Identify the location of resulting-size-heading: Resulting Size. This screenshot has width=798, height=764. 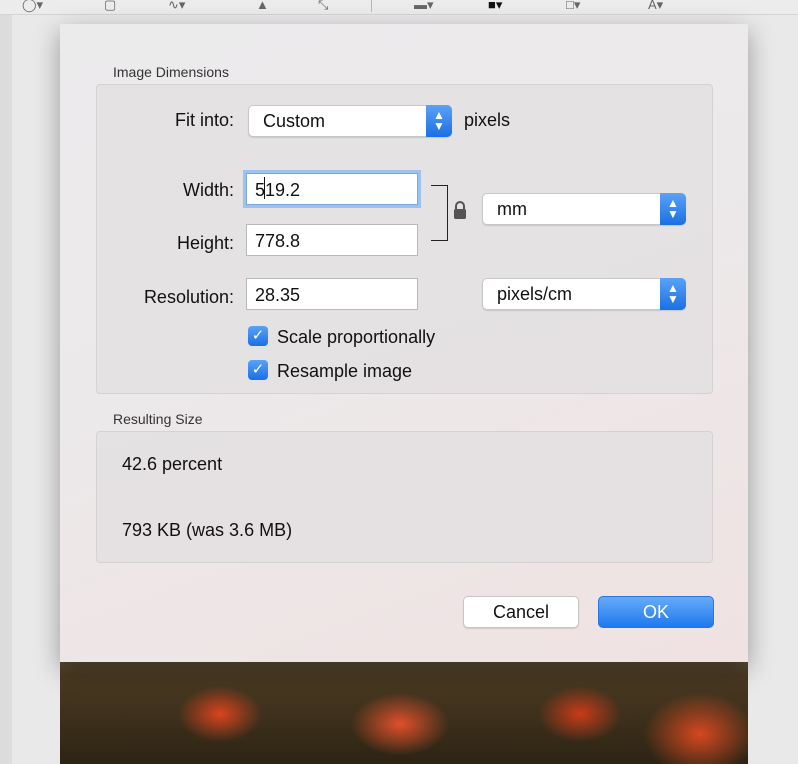
(158, 419).